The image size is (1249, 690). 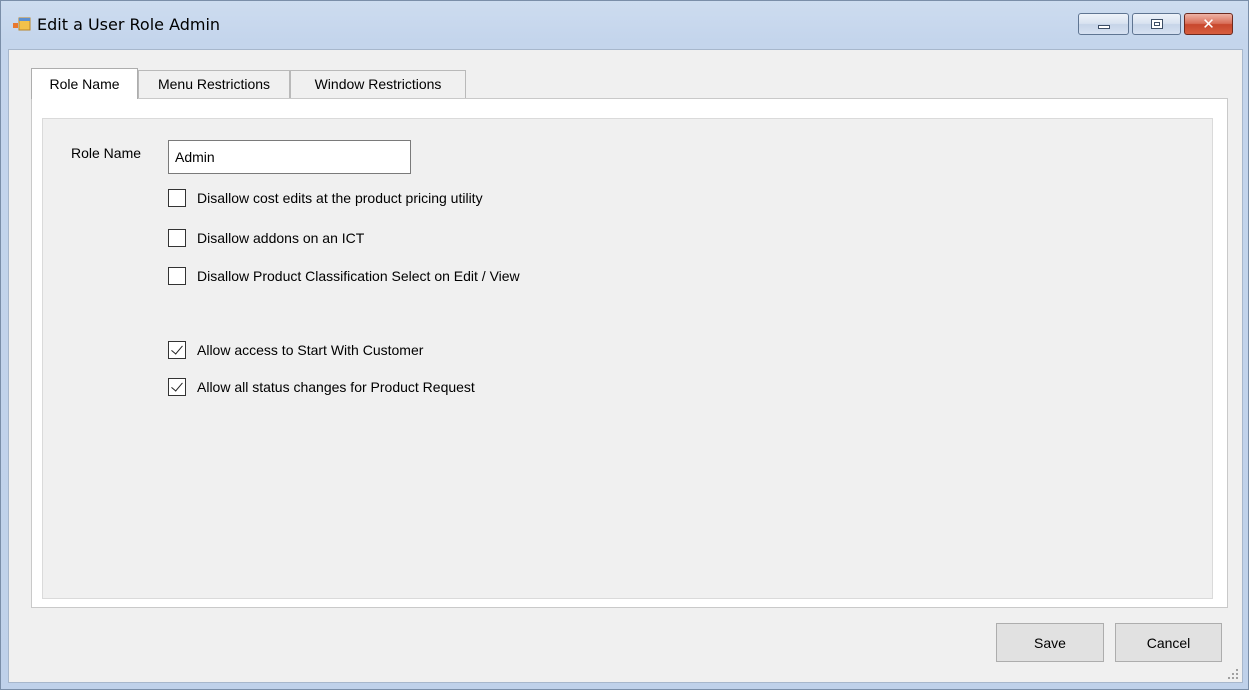 What do you see at coordinates (1233, 673) in the screenshot?
I see `resize-grip-icon` at bounding box center [1233, 673].